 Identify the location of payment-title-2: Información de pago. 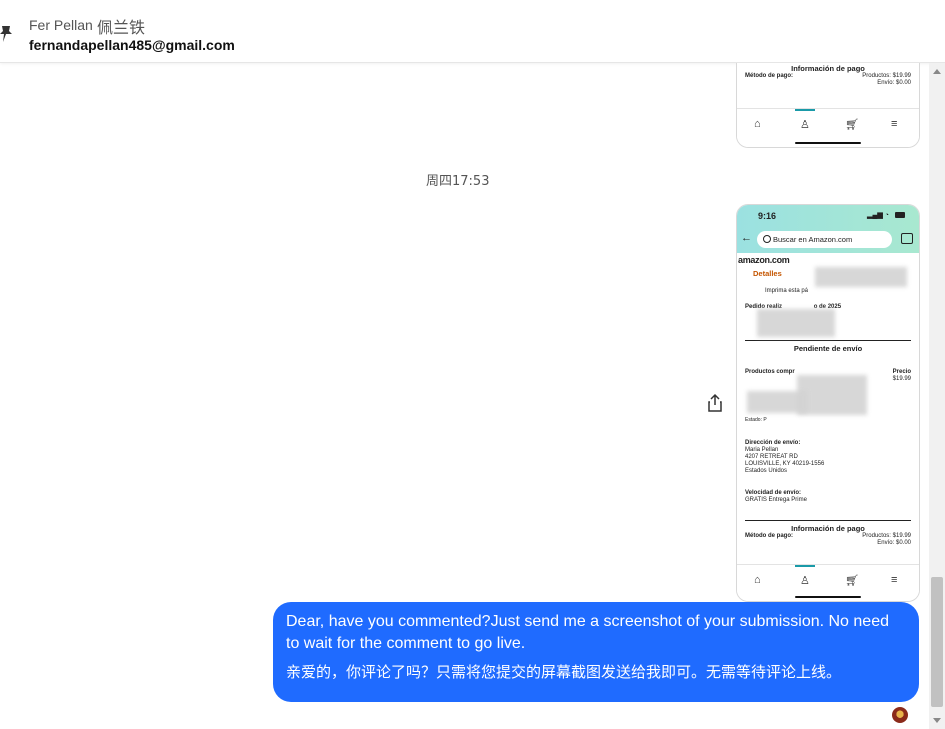
(828, 528).